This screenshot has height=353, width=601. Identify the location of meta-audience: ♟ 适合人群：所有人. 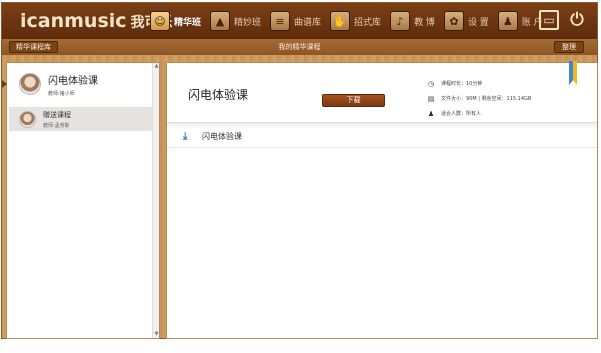
(479, 113).